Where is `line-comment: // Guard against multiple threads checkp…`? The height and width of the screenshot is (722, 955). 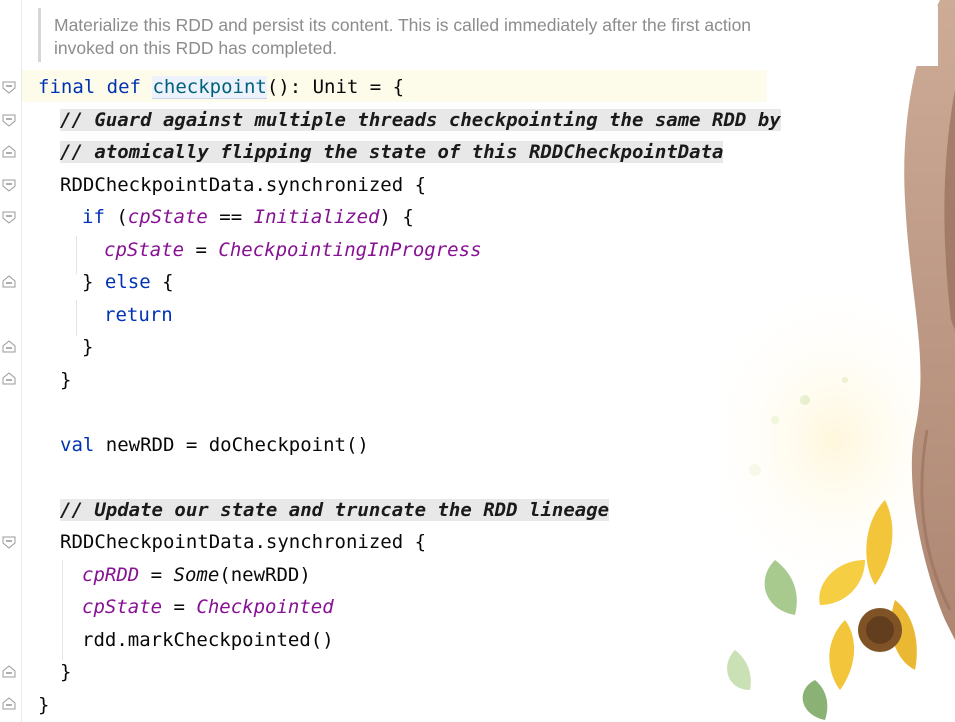
line-comment: // Guard against multiple threads checkp… is located at coordinates (420, 120).